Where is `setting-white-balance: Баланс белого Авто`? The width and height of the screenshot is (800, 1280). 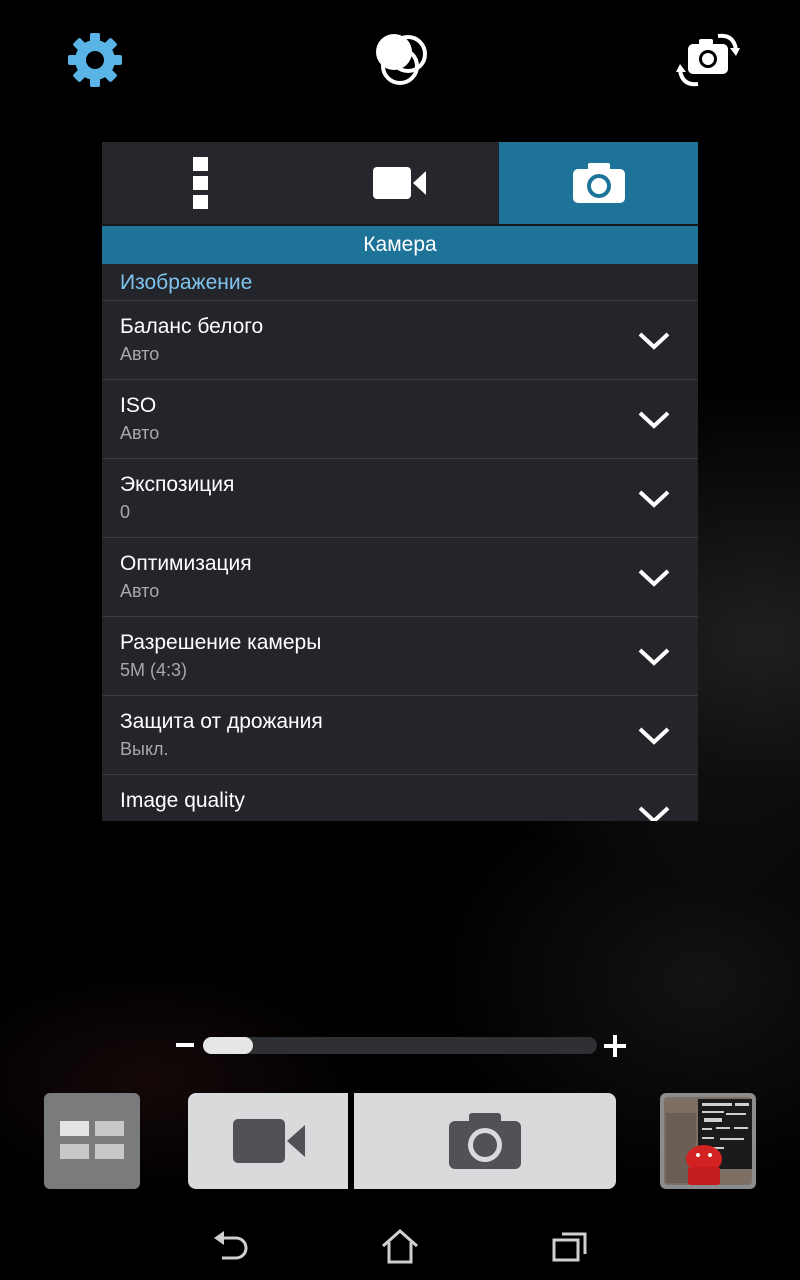
setting-white-balance: Баланс белого Авто is located at coordinates (400, 339).